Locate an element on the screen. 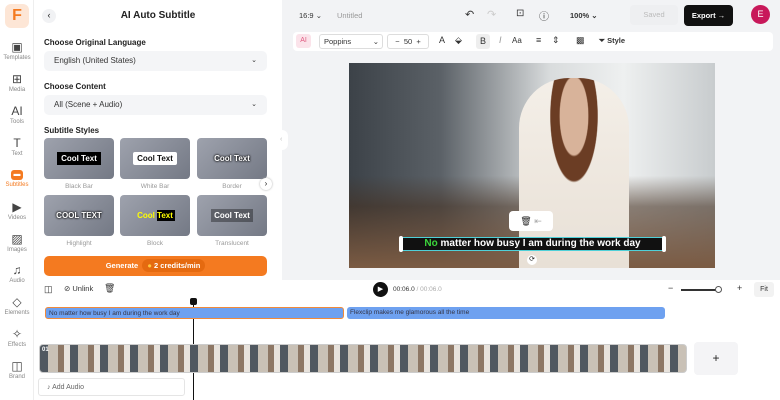 The width and height of the screenshot is (780, 400). saved-status: Saved is located at coordinates (654, 15).